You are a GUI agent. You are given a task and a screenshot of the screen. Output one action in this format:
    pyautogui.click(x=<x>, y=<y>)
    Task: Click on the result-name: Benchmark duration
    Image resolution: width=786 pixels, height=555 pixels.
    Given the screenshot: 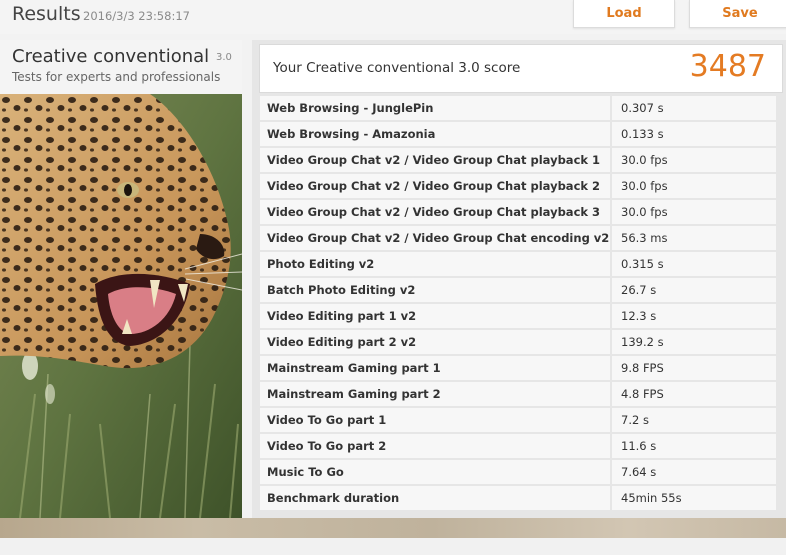 What is the action you would take?
    pyautogui.click(x=435, y=498)
    